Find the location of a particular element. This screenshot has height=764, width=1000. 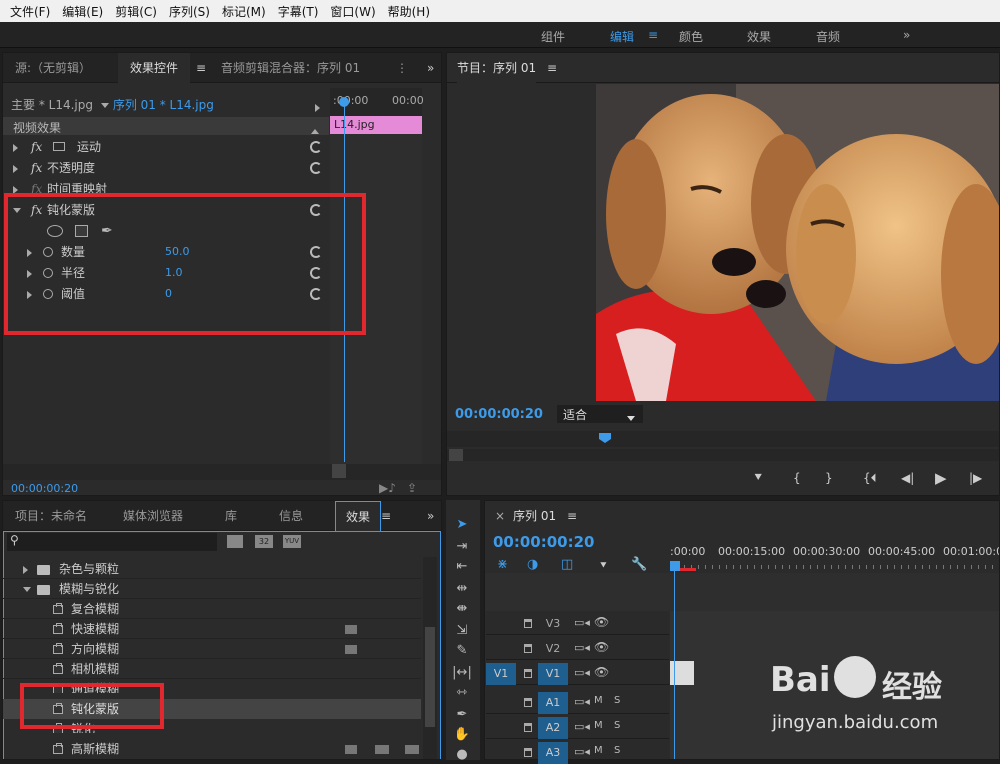

play-icon: ▶ is located at coordinates (941, 478).